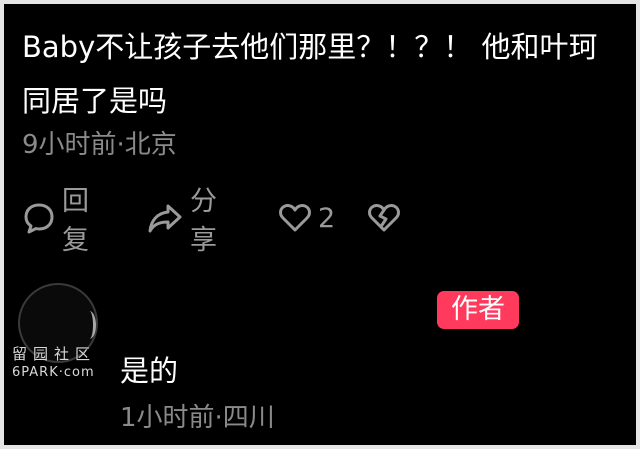  I want to click on heart-icon, so click(295, 218).